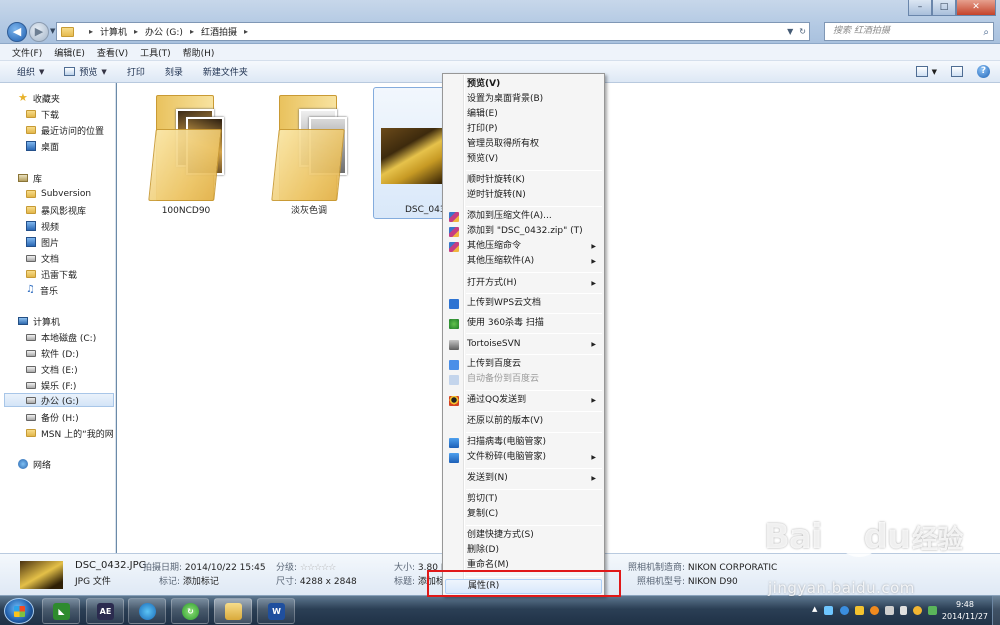 The height and width of the screenshot is (625, 1000). What do you see at coordinates (17, 32) in the screenshot?
I see `back-button: ◀` at bounding box center [17, 32].